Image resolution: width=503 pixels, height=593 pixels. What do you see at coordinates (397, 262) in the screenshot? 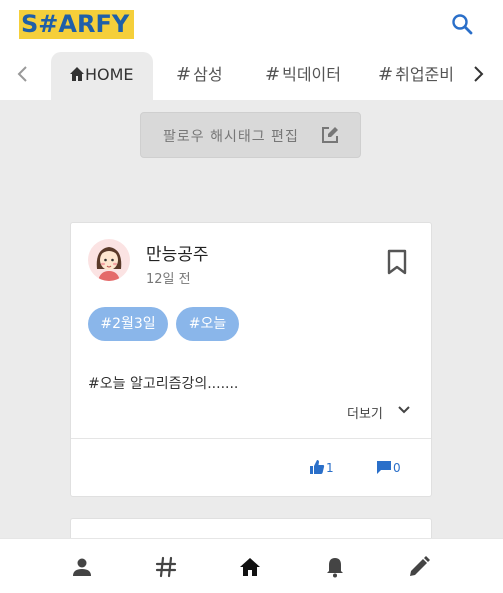
I see `bookmark-icon` at bounding box center [397, 262].